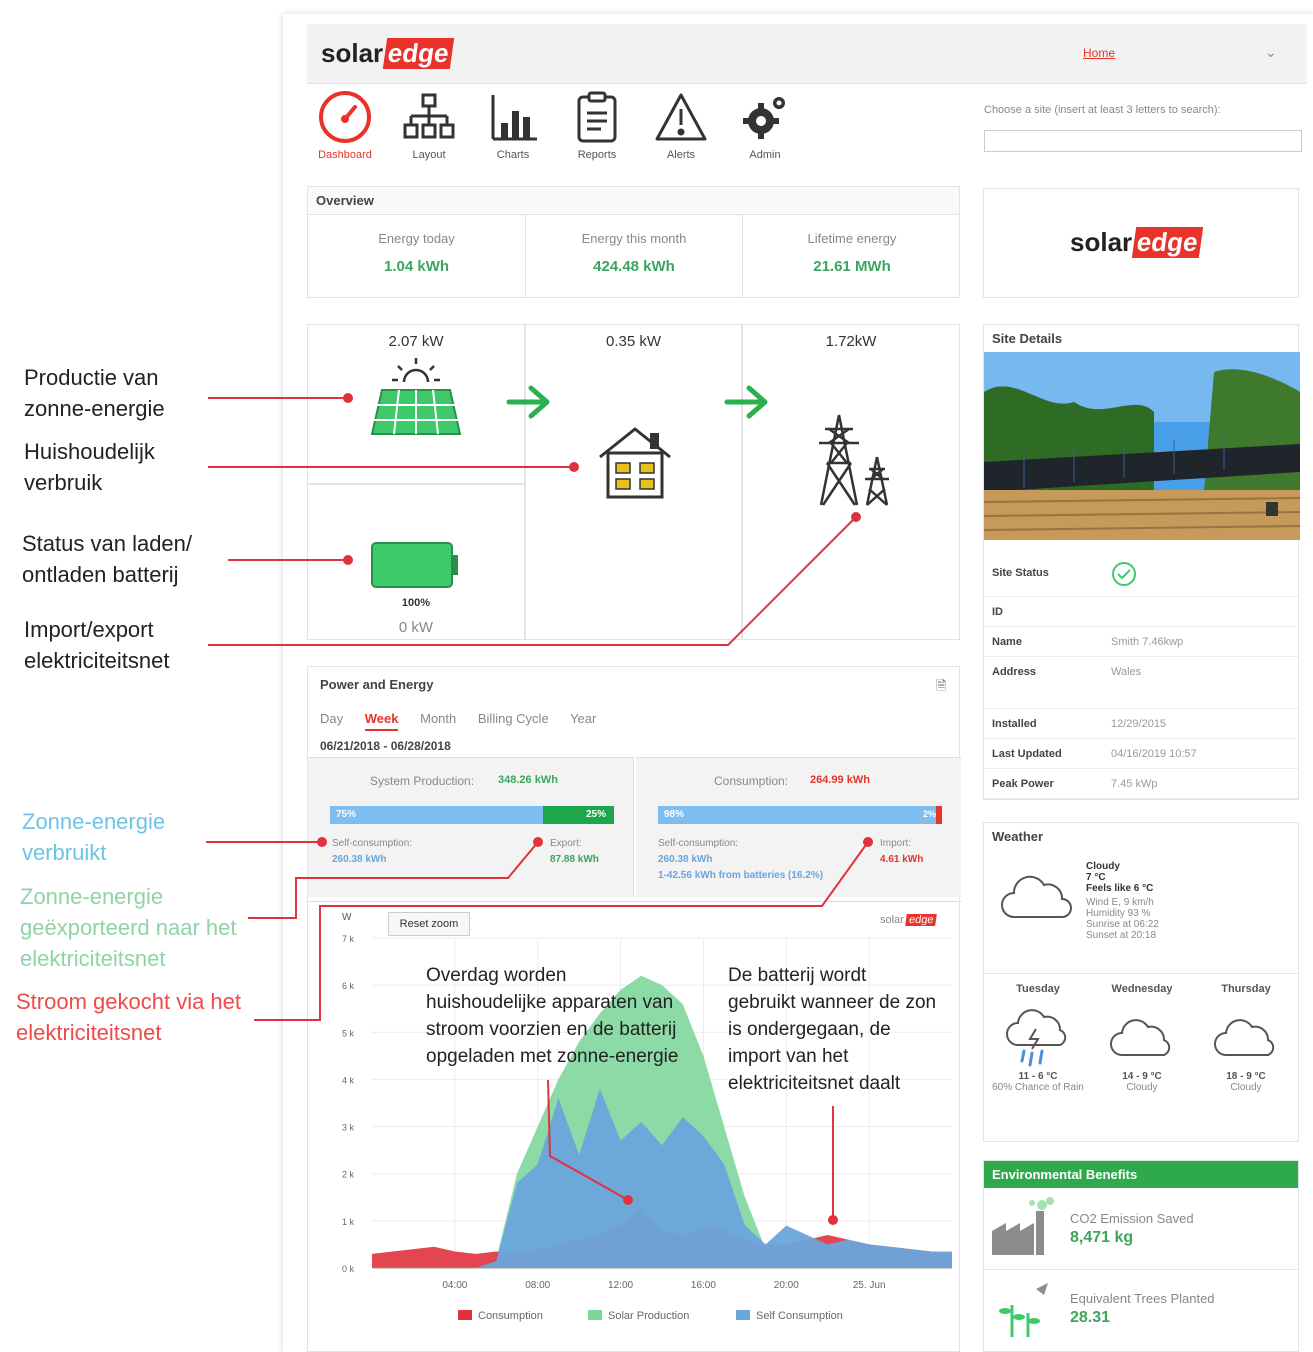 The height and width of the screenshot is (1352, 1313). I want to click on tab-billing-cycle: Billing Cycle, so click(513, 718).